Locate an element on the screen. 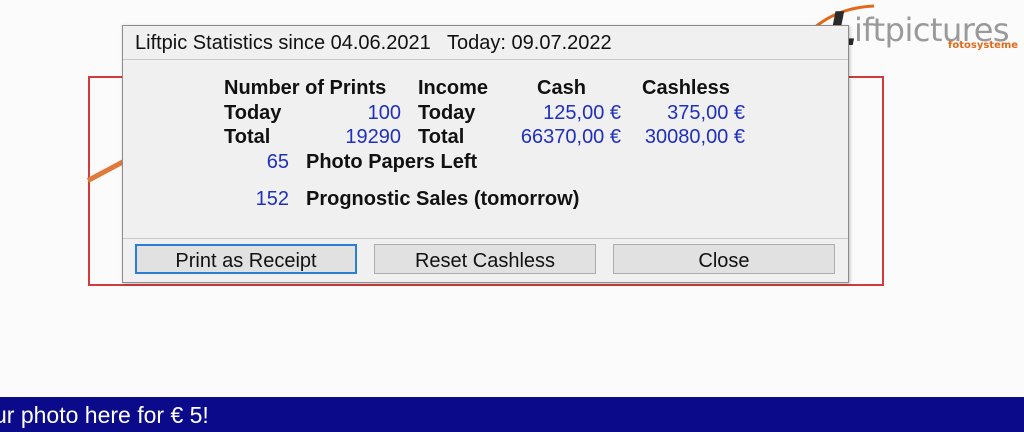 This screenshot has height=432, width=1024. total-cashless-value: 30080,00 € is located at coordinates (694, 137).